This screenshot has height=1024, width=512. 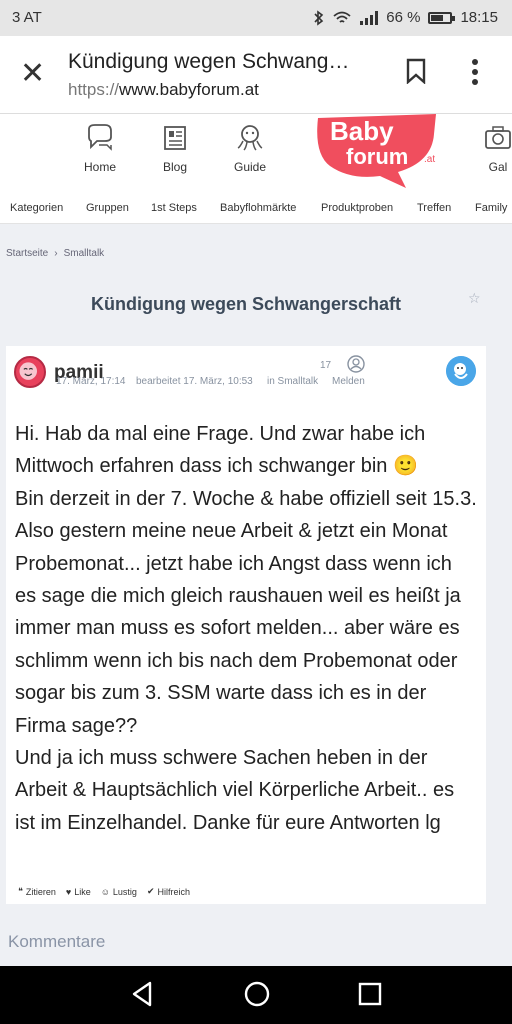 What do you see at coordinates (82, 891) in the screenshot?
I see `like-label: Like` at bounding box center [82, 891].